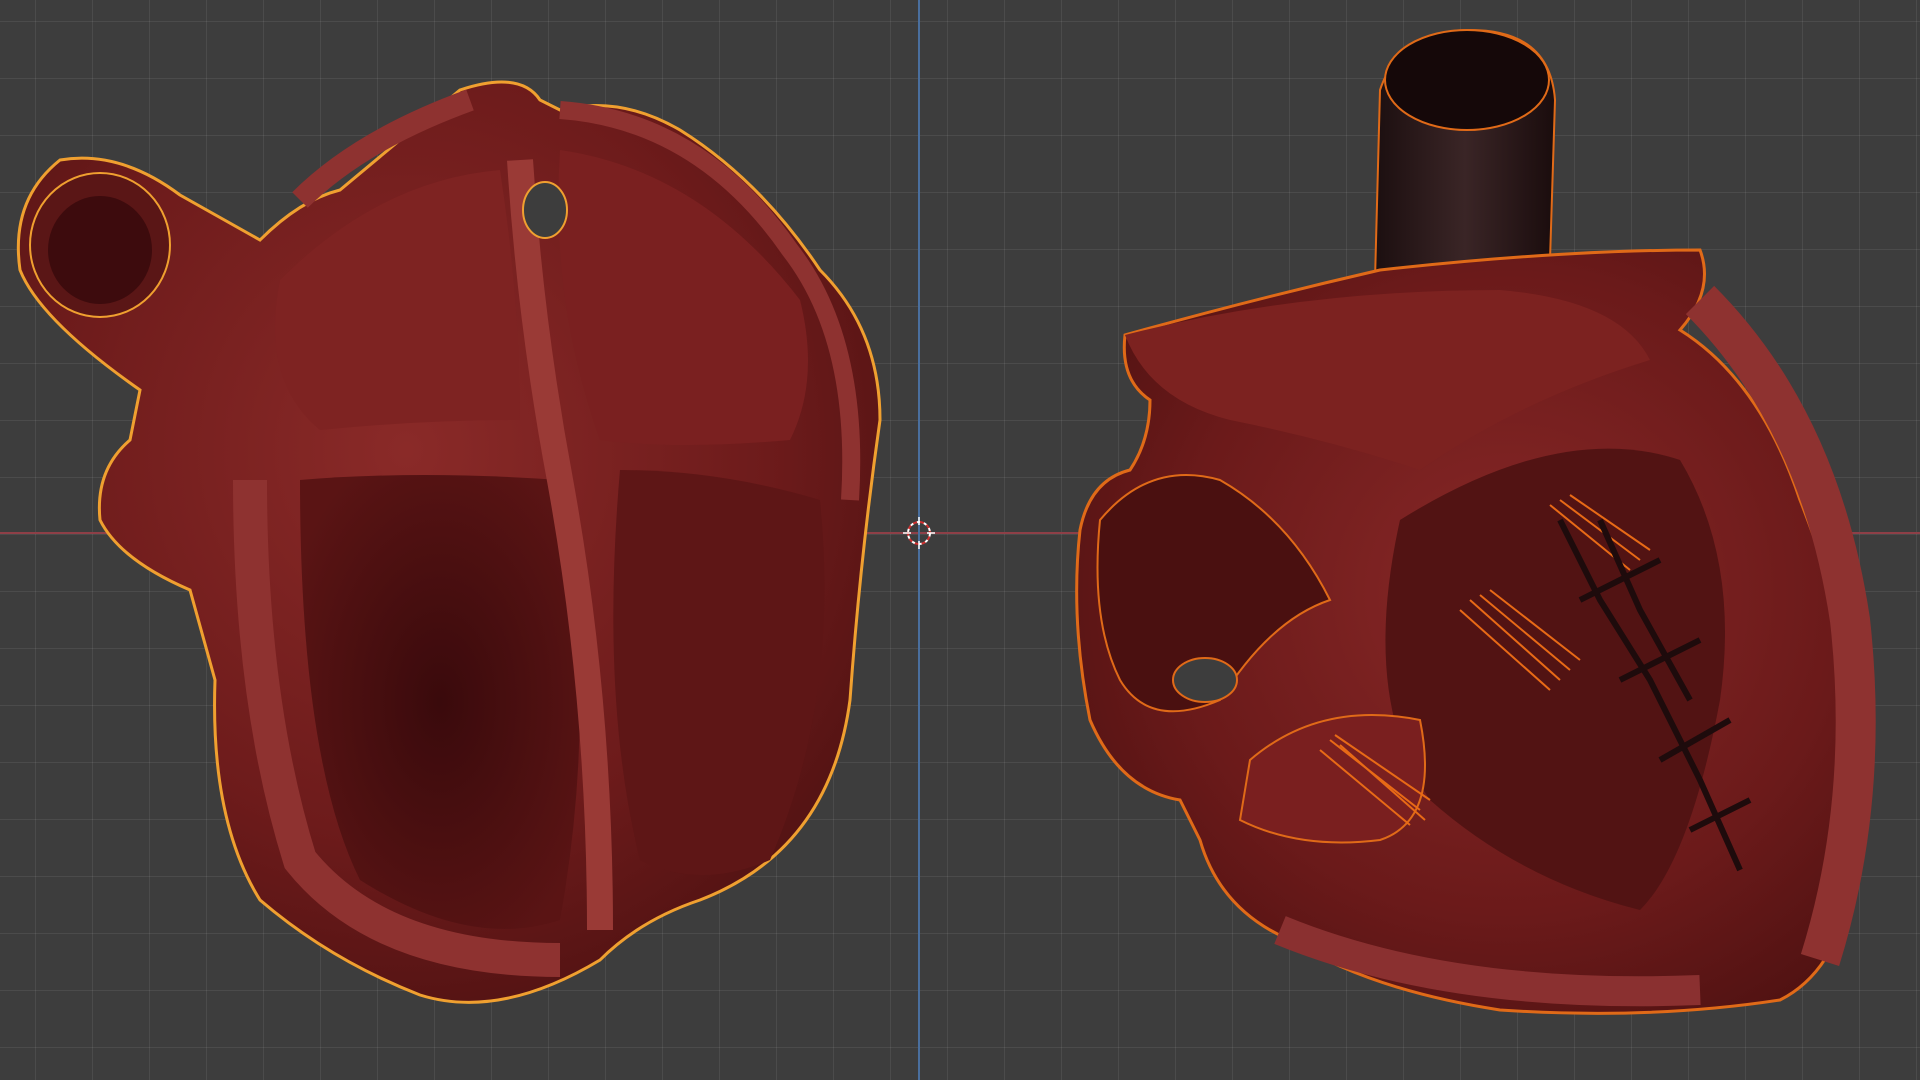 The height and width of the screenshot is (1080, 1920). I want to click on vena-cava-opening, so click(1467, 80).